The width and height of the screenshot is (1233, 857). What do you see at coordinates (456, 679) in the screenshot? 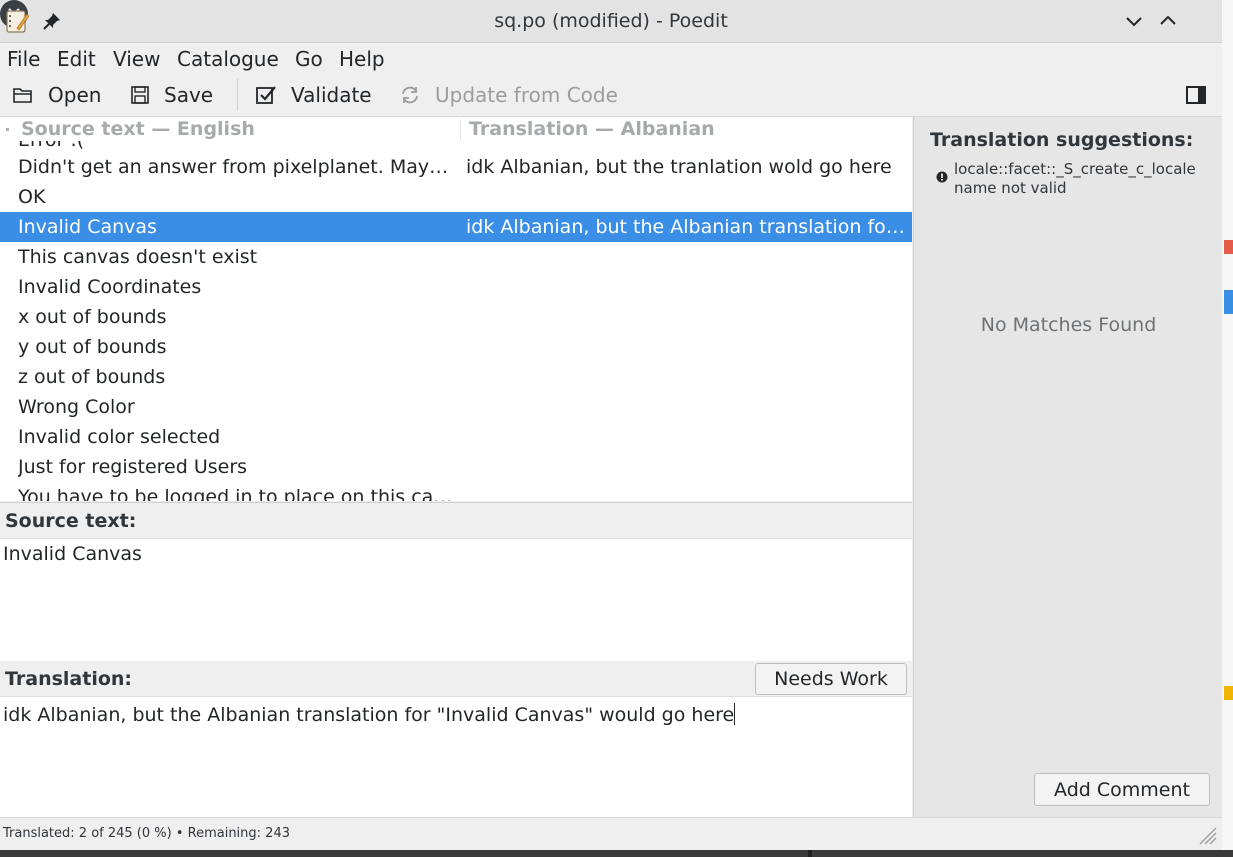
I see `translation-label-bar: Translation: Needs Work` at bounding box center [456, 679].